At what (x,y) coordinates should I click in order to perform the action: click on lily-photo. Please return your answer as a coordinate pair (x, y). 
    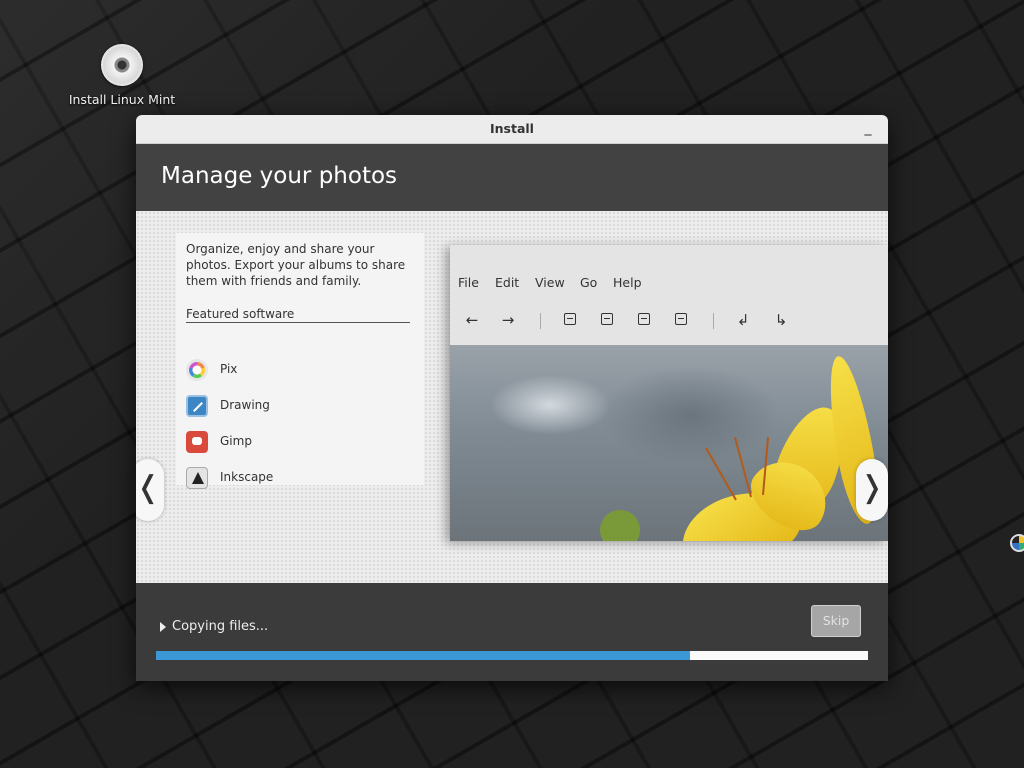
    Looking at the image, I should click on (669, 443).